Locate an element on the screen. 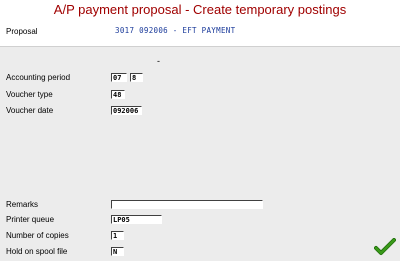  proposal-header: Proposal 3017 092006 - EFT PAYMENT is located at coordinates (200, 33).